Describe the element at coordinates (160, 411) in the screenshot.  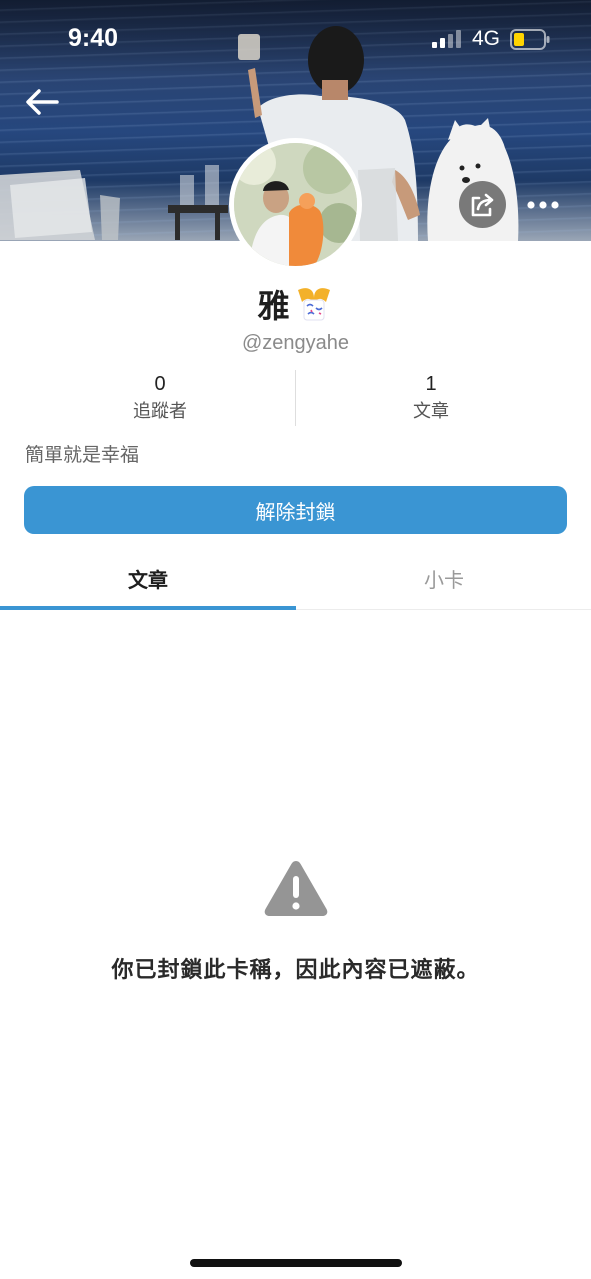
I see `followers-label: 追蹤者` at that location.